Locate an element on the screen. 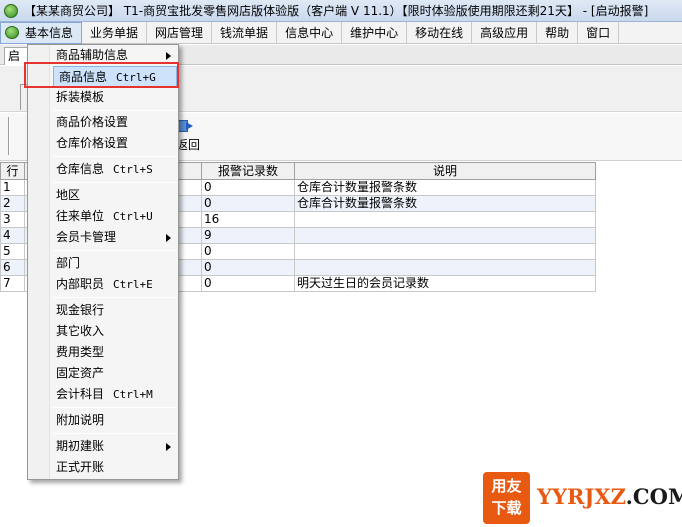  menu-window: 窗口 is located at coordinates (599, 32).